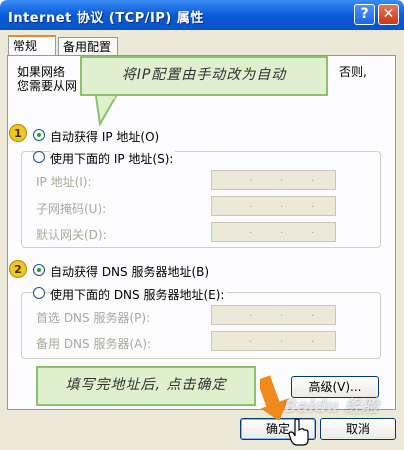 The width and height of the screenshot is (404, 450). Describe the element at coordinates (331, 407) in the screenshot. I see `baidu-watermark: Baidu 经验` at that location.